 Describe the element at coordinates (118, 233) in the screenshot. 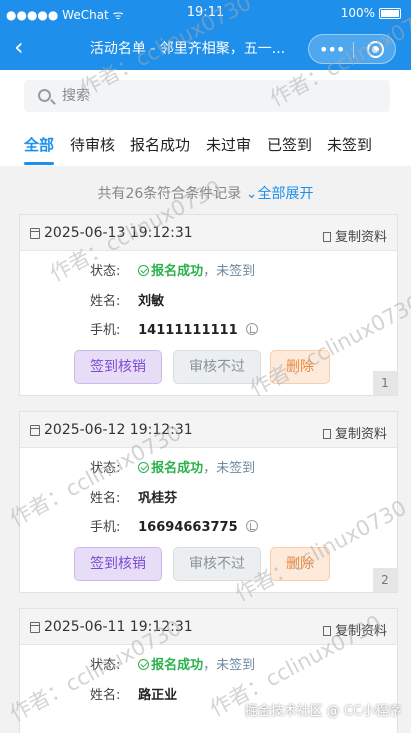

I see `record-date: 2025-06-13 19:12:31` at that location.